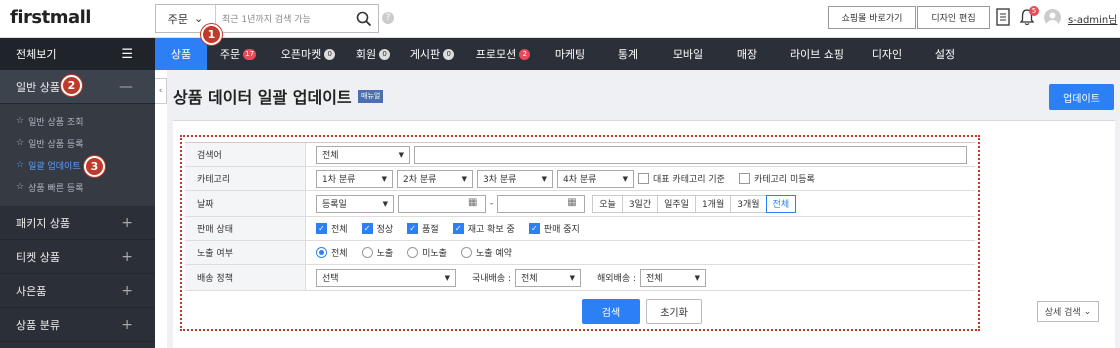 Image resolution: width=1120 pixels, height=348 pixels. What do you see at coordinates (887, 54) in the screenshot?
I see `nav-tab-design: 디자인` at bounding box center [887, 54].